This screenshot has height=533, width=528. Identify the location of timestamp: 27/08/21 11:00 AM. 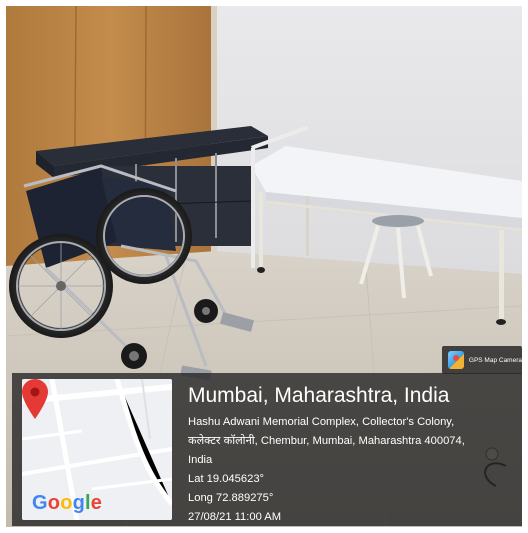
(235, 517).